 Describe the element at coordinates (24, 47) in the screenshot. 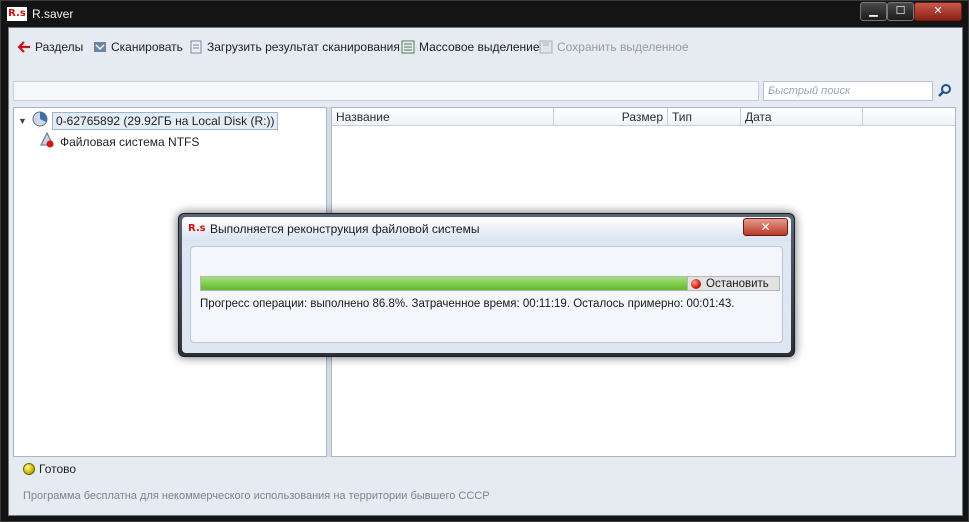

I see `back-arrow-icon` at that location.